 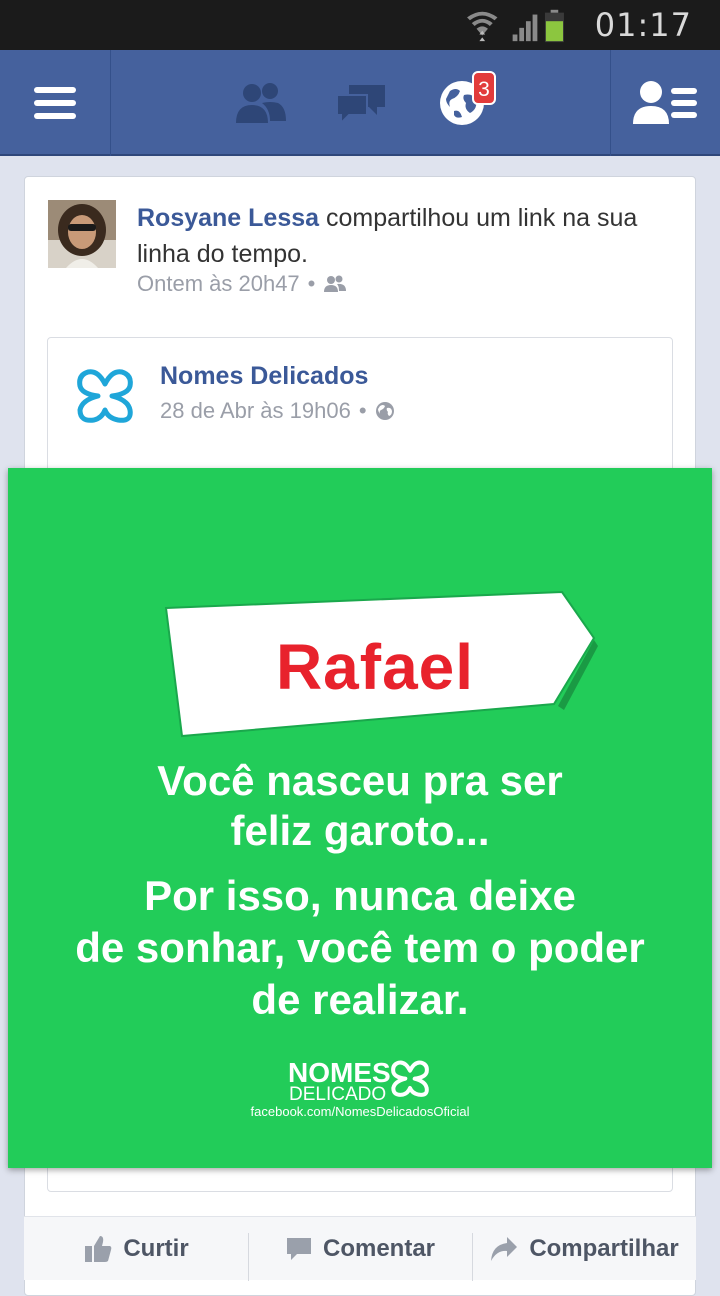 What do you see at coordinates (360, 1111) in the screenshot?
I see `image-brand-url: facebook.com/NomesDelicadosOficial` at bounding box center [360, 1111].